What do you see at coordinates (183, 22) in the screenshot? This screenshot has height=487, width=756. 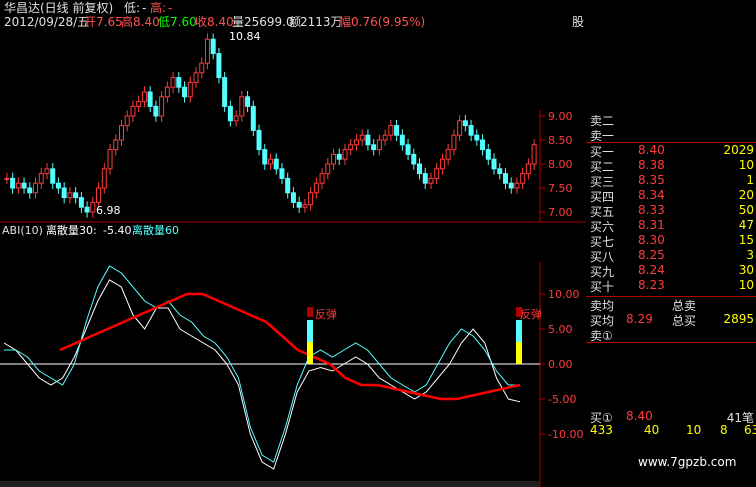 I see `low-value-2: 7.60` at bounding box center [183, 22].